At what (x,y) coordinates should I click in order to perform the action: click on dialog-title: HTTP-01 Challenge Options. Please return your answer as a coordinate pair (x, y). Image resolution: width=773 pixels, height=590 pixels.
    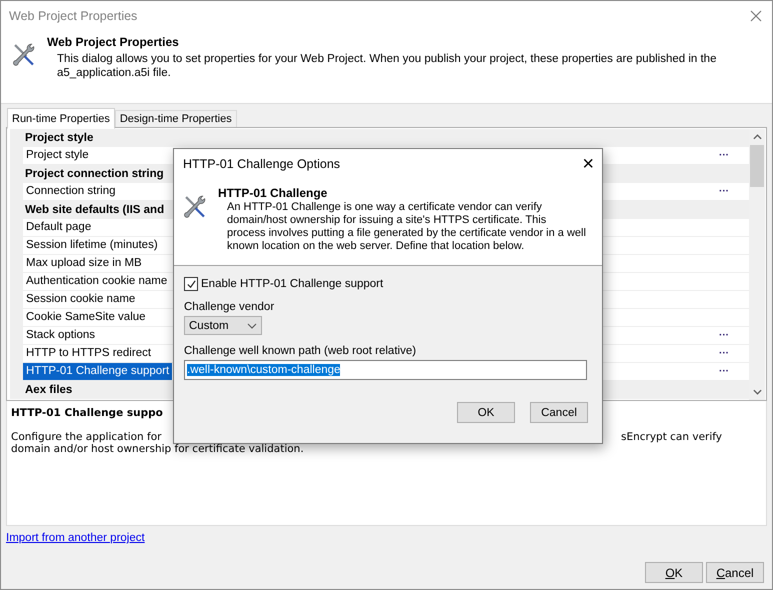
    Looking at the image, I should click on (261, 164).